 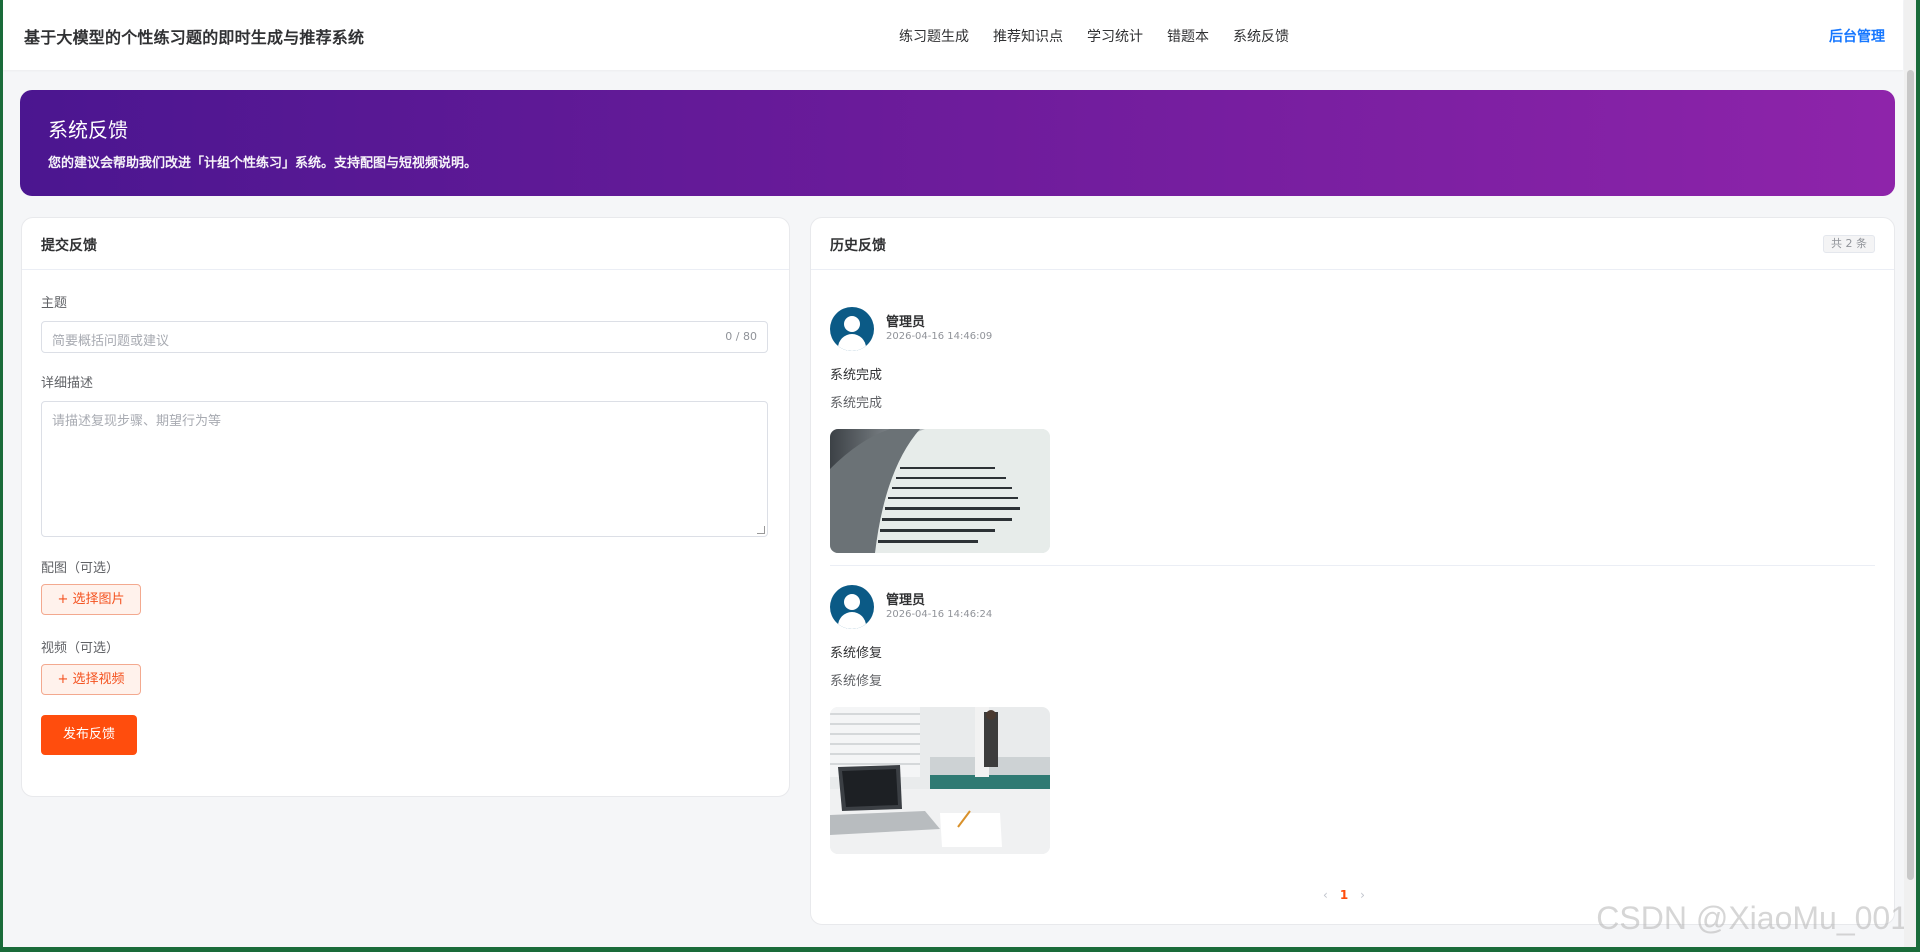 What do you see at coordinates (91, 599) in the screenshot?
I see `choose-image-button: + 选择图片` at bounding box center [91, 599].